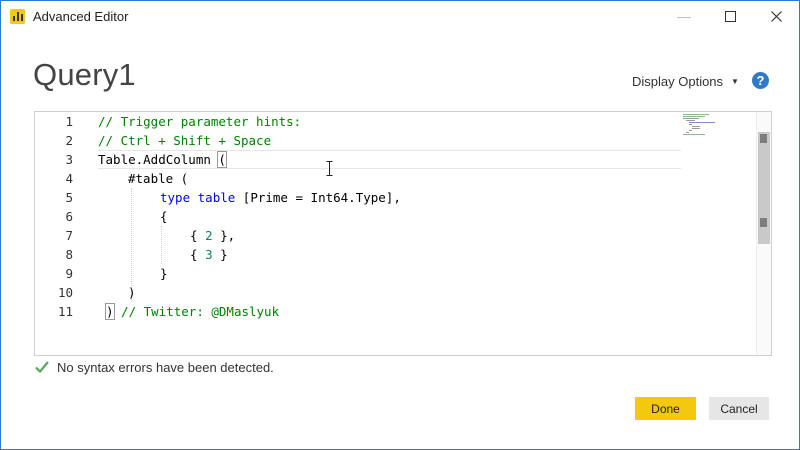 Image resolution: width=800 pixels, height=450 pixels. I want to click on caret-down-icon: ▼, so click(735, 81).